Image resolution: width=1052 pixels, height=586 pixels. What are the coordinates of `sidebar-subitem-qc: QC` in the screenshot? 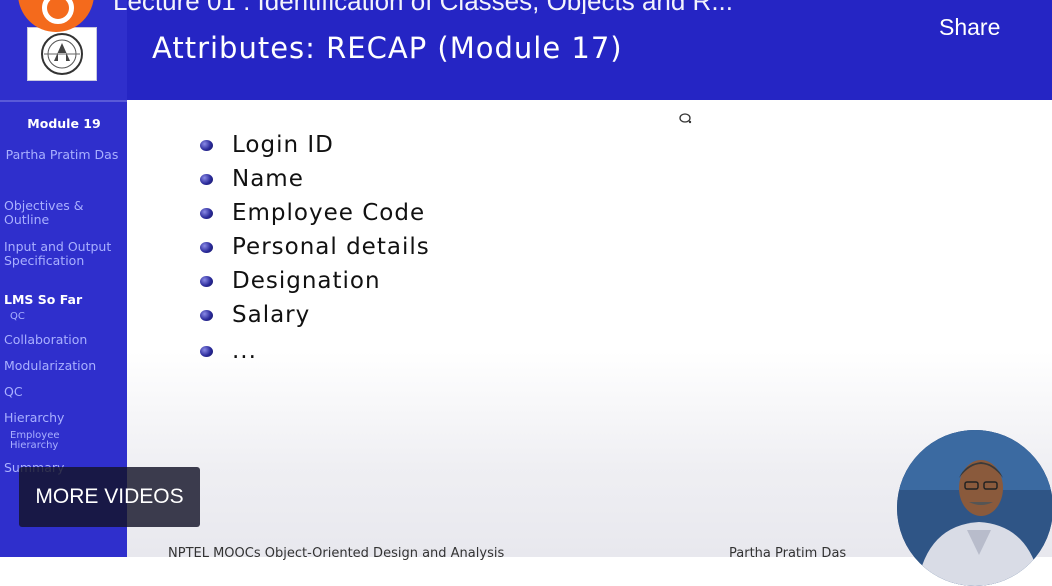 It's located at (70, 317).